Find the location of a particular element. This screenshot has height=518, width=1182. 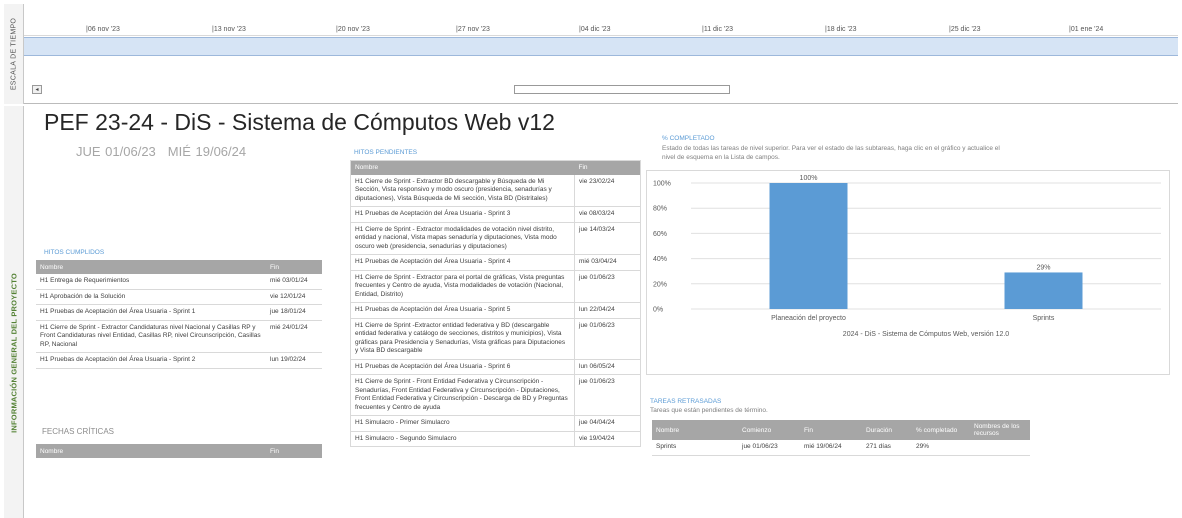

bar is located at coordinates (1043, 290).